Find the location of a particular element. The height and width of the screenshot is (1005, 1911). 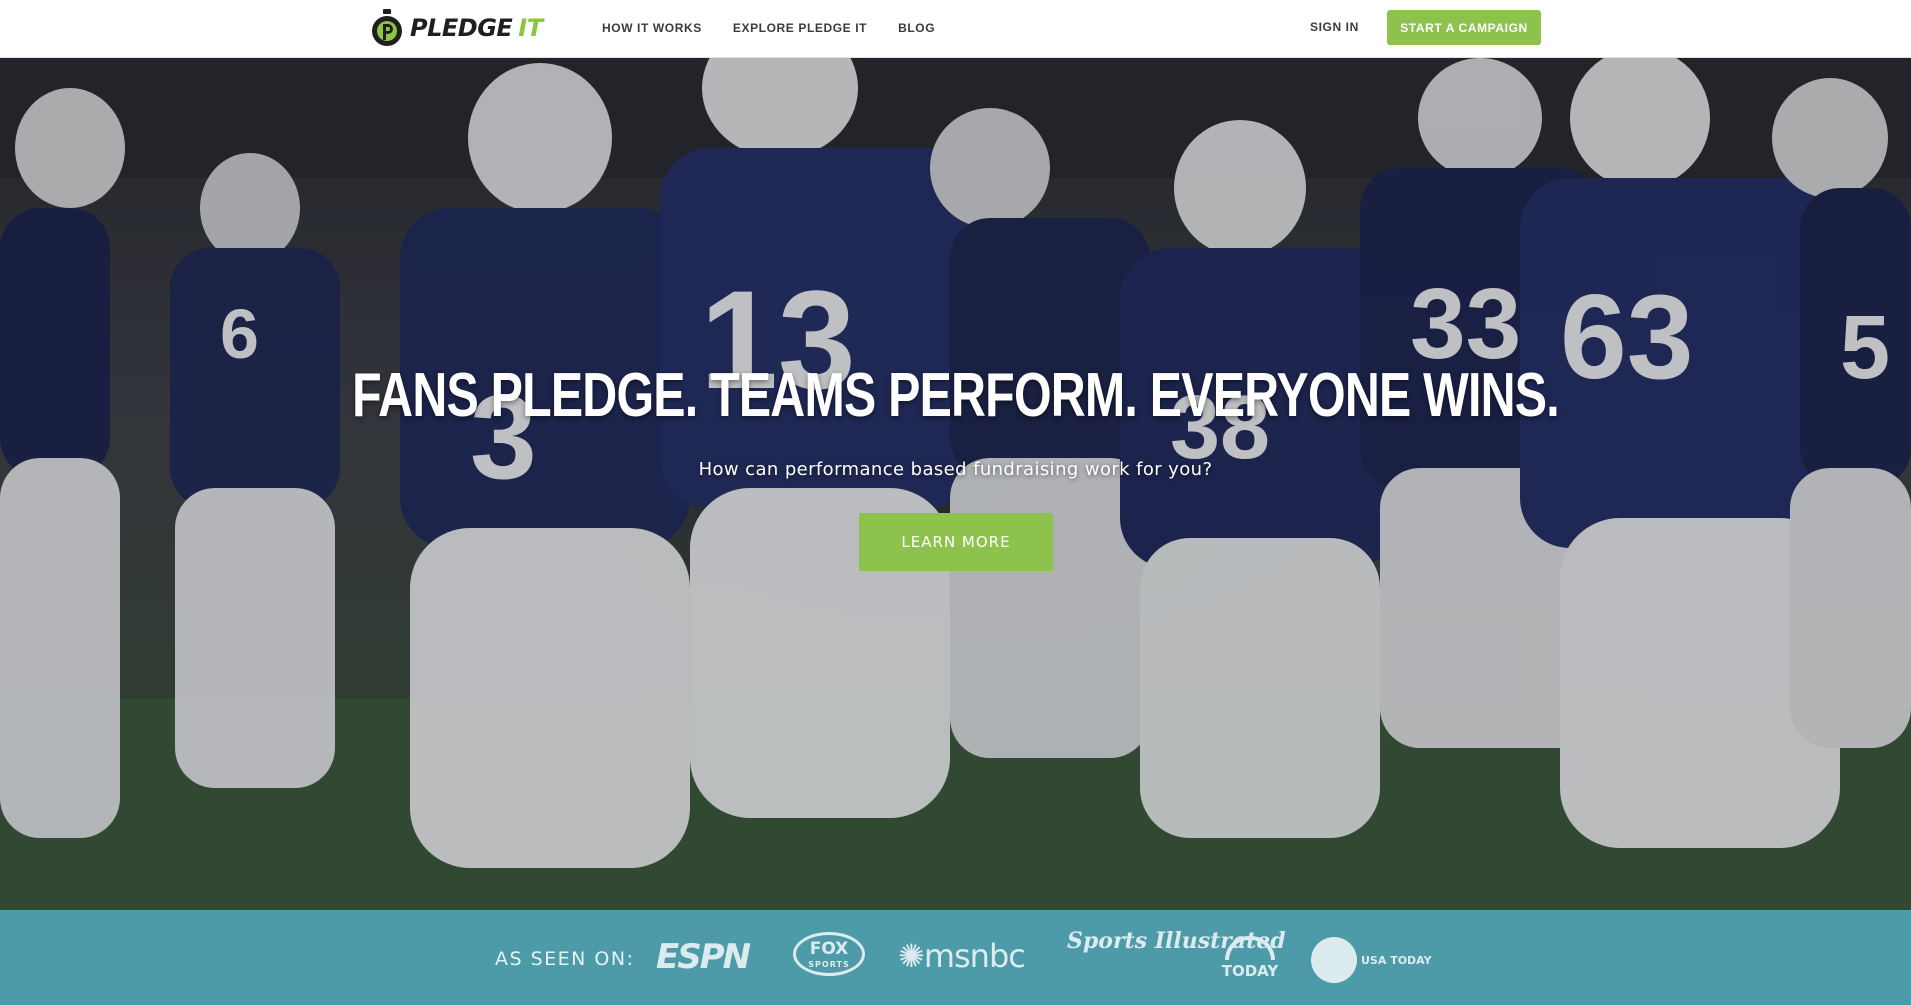

usa-today-logo-text: USA TODAY is located at coordinates (1396, 960).